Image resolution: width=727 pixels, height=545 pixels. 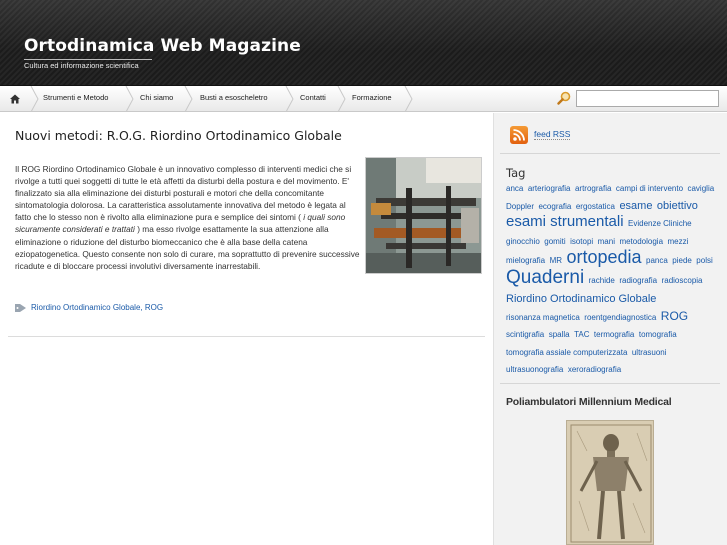 What do you see at coordinates (593, 188) in the screenshot?
I see `tag-link: artrografia` at bounding box center [593, 188].